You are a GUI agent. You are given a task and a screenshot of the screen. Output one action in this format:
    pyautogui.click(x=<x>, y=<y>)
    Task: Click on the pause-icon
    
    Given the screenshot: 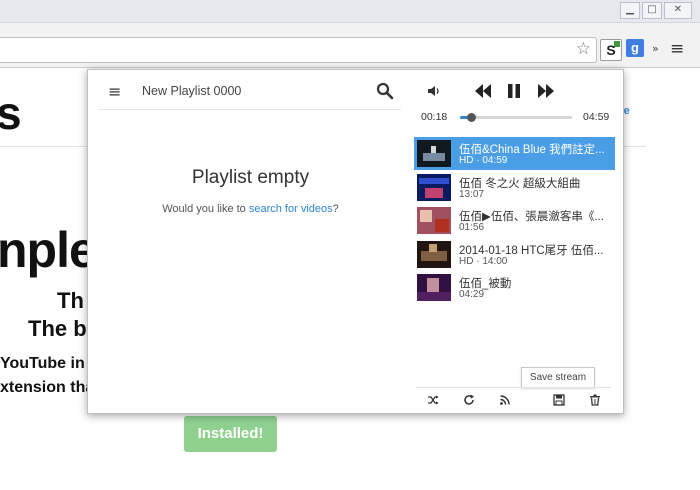 What is the action you would take?
    pyautogui.click(x=514, y=91)
    